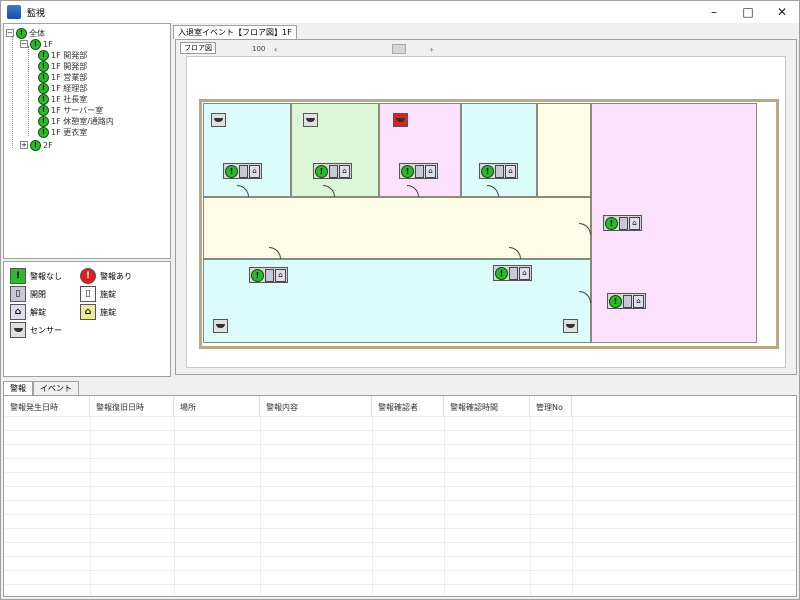 The image size is (800, 600). I want to click on alarm-icon: !, so click(88, 276).